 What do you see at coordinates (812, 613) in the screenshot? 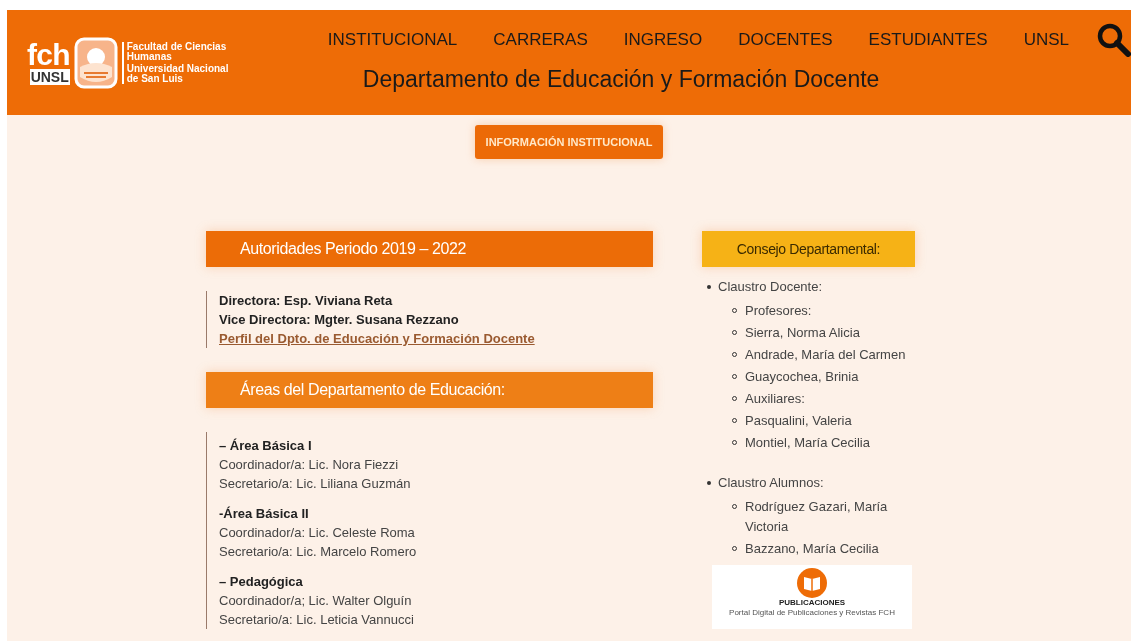
I see `banner-subtitle: Portal Digital de Publicaciones y Revistas FCH` at bounding box center [812, 613].